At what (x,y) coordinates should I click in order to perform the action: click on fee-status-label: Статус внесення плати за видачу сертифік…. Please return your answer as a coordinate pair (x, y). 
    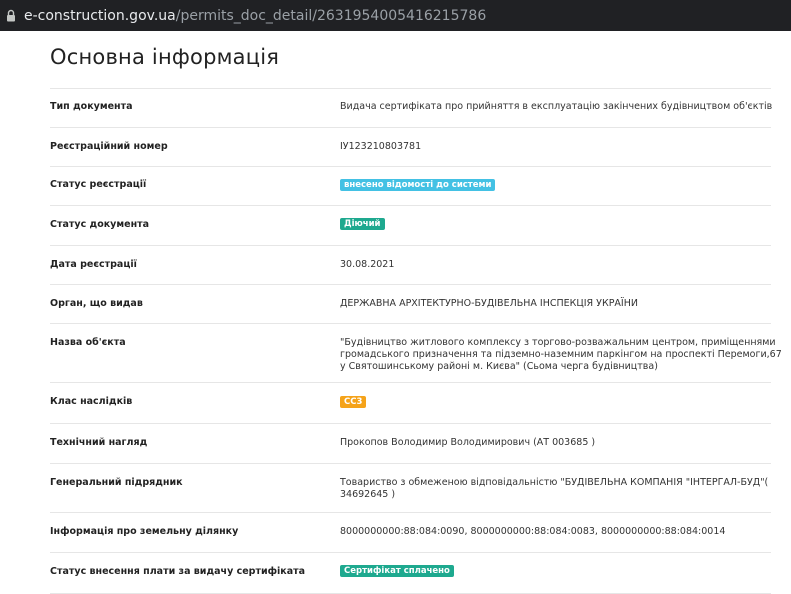
    Looking at the image, I should click on (178, 571).